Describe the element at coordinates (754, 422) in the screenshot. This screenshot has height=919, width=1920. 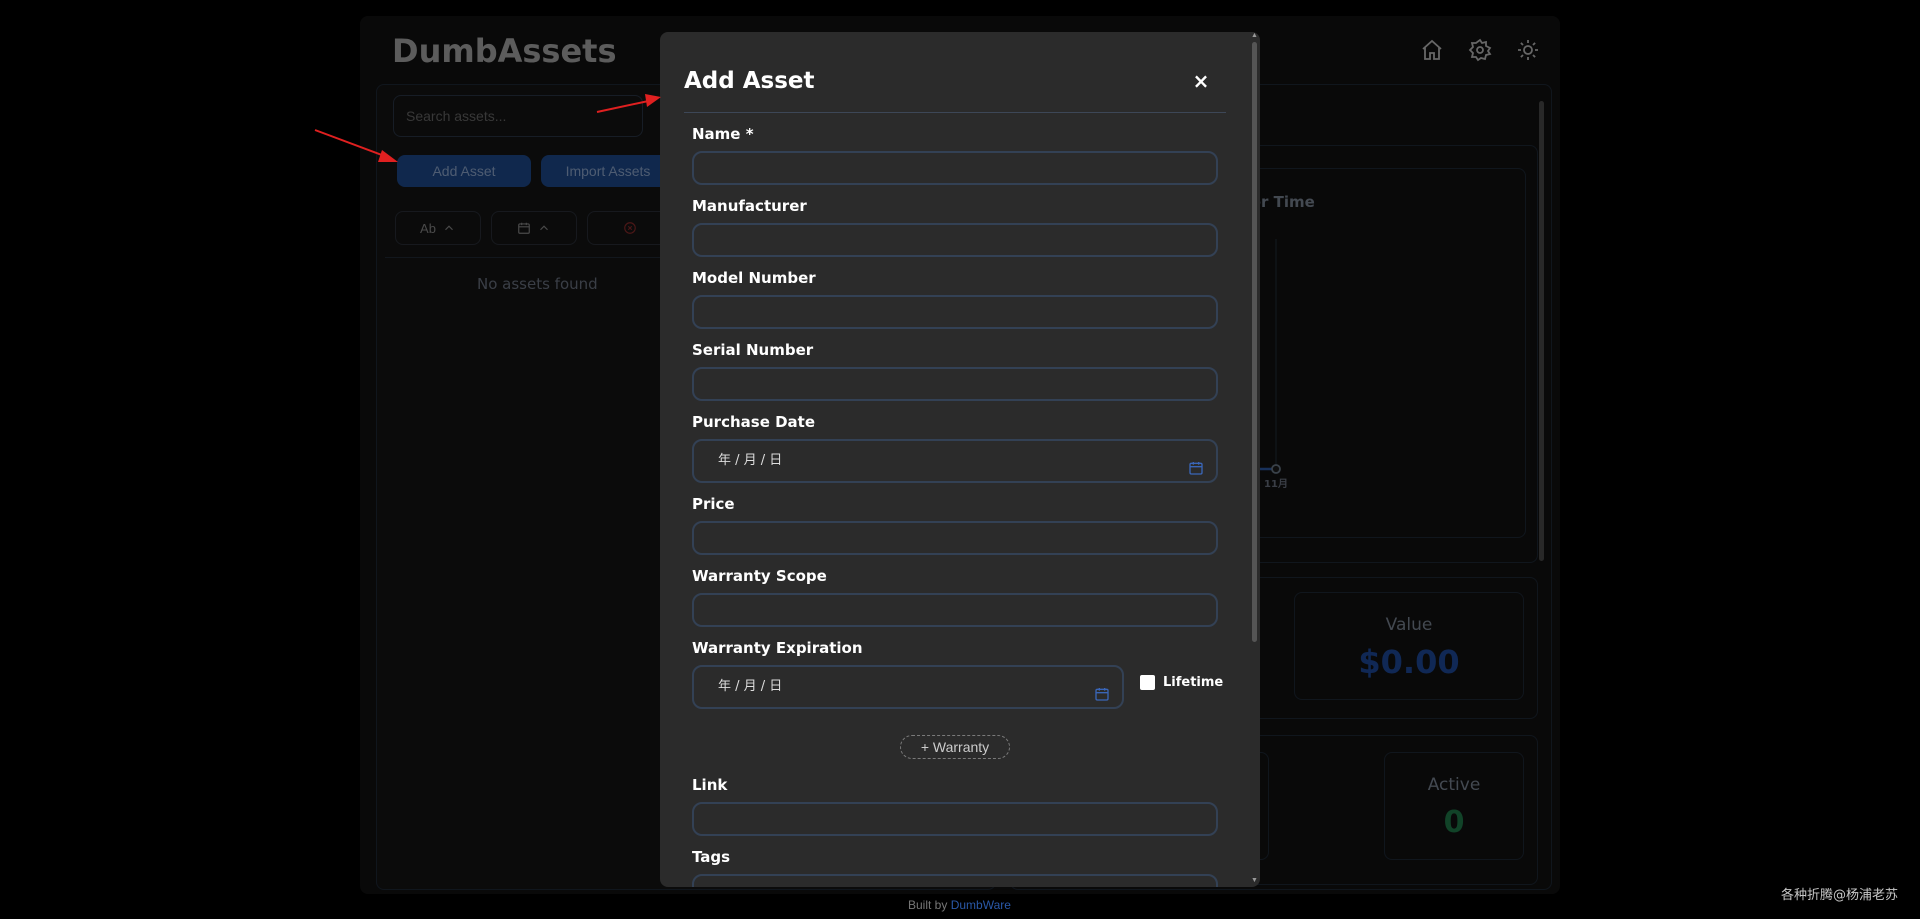
I see `purchase-date-label: Purchase Date` at that location.